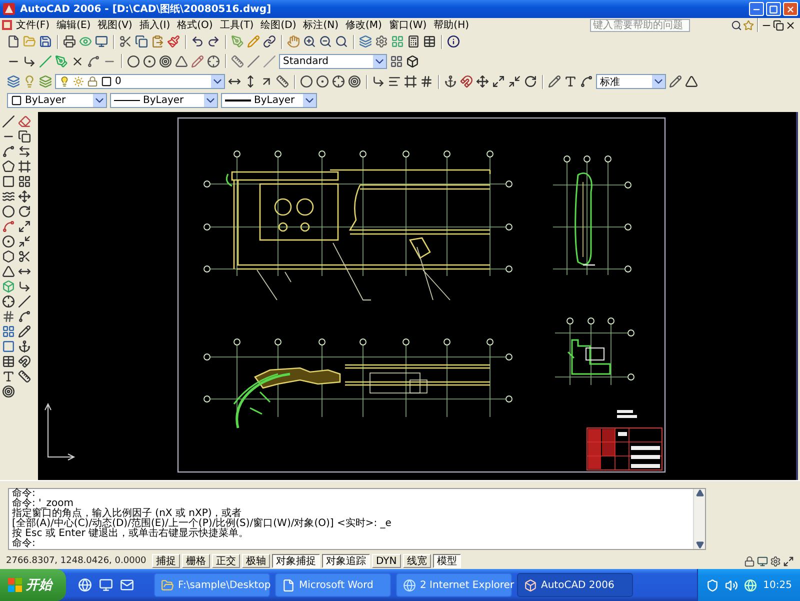 The width and height of the screenshot is (800, 601). What do you see at coordinates (279, 25) in the screenshot?
I see `menu-item: 绘图(D)` at bounding box center [279, 25].